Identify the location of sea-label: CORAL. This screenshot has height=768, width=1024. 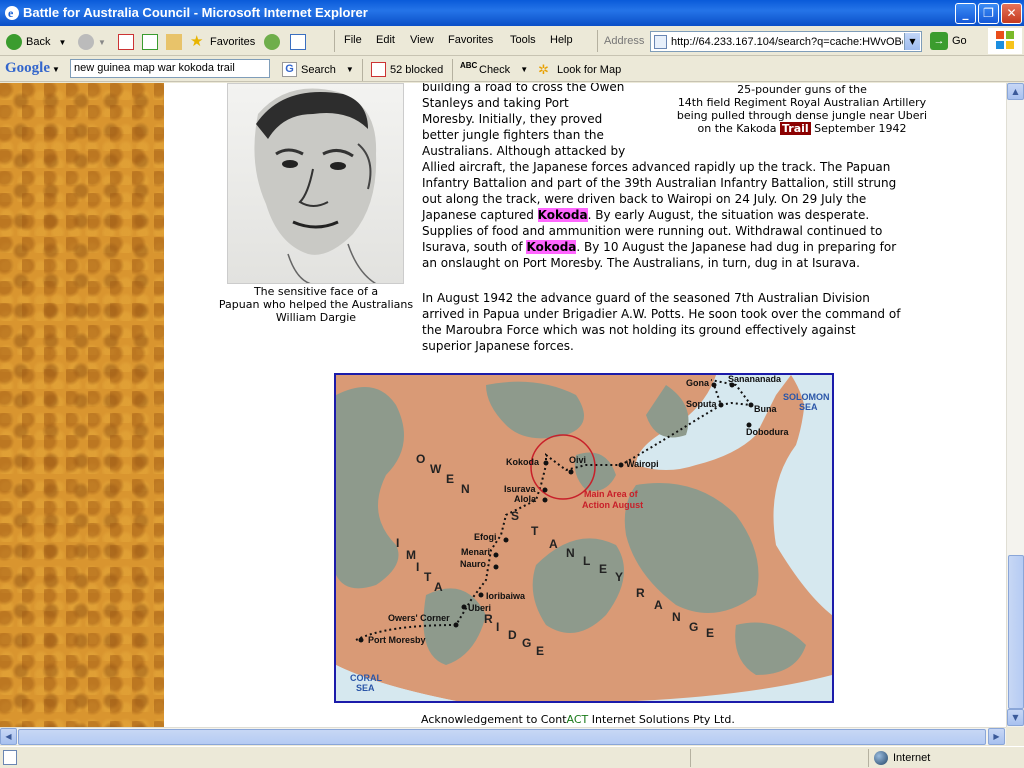
(366, 678).